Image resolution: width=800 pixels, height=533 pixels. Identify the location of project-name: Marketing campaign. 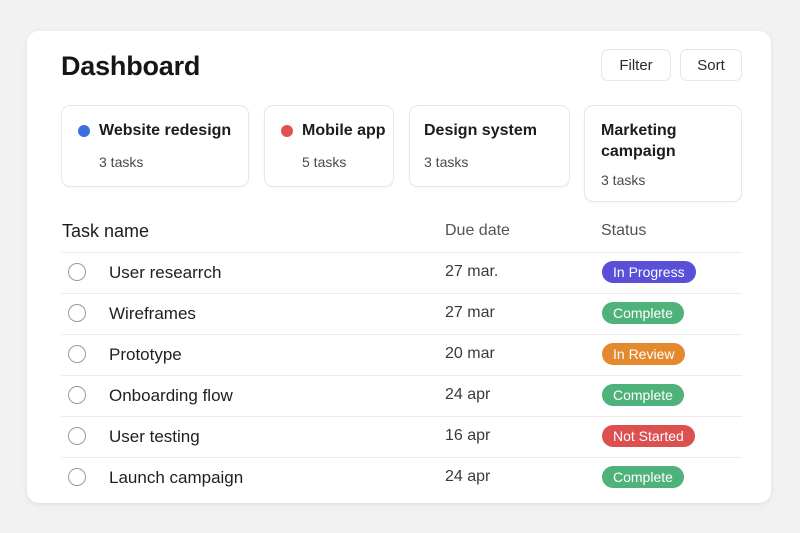
(639, 141).